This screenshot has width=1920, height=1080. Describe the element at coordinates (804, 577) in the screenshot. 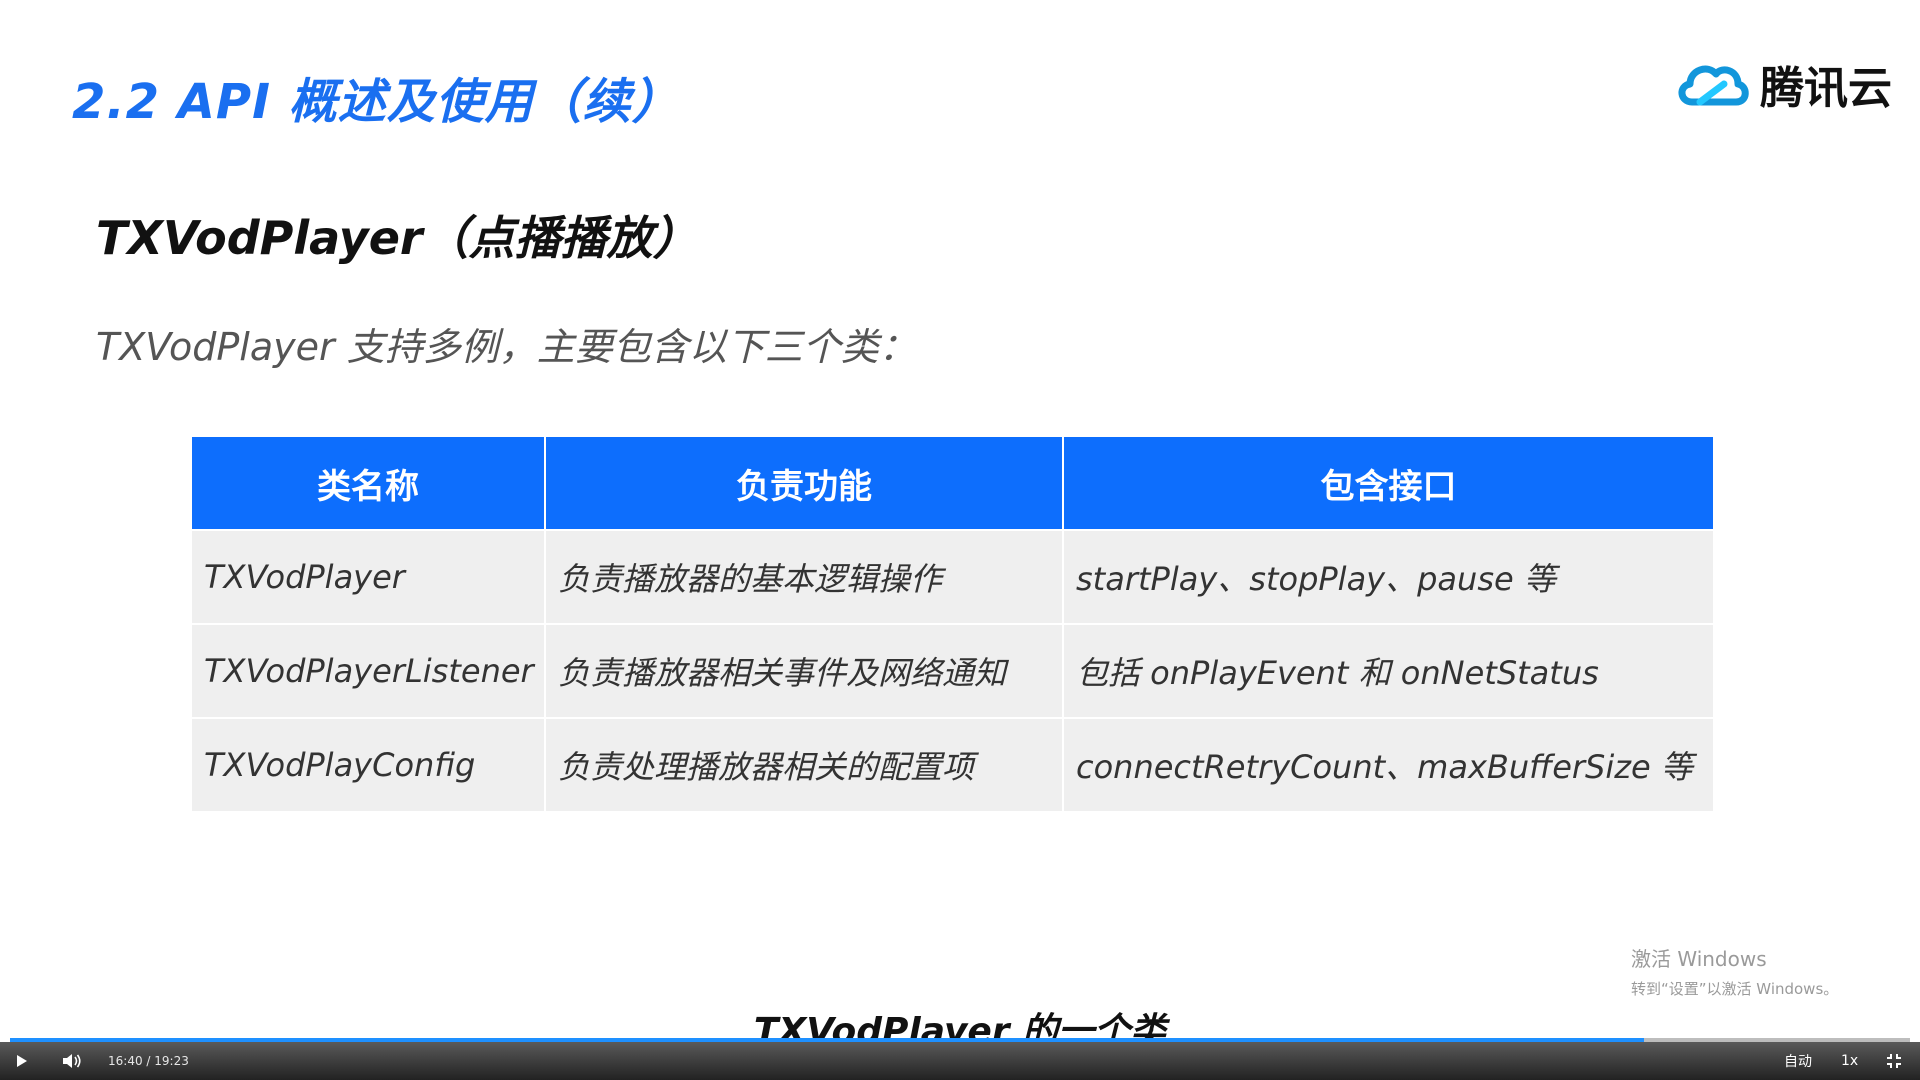

I see `function-cell: 负责播放器的基本逻辑操作` at that location.